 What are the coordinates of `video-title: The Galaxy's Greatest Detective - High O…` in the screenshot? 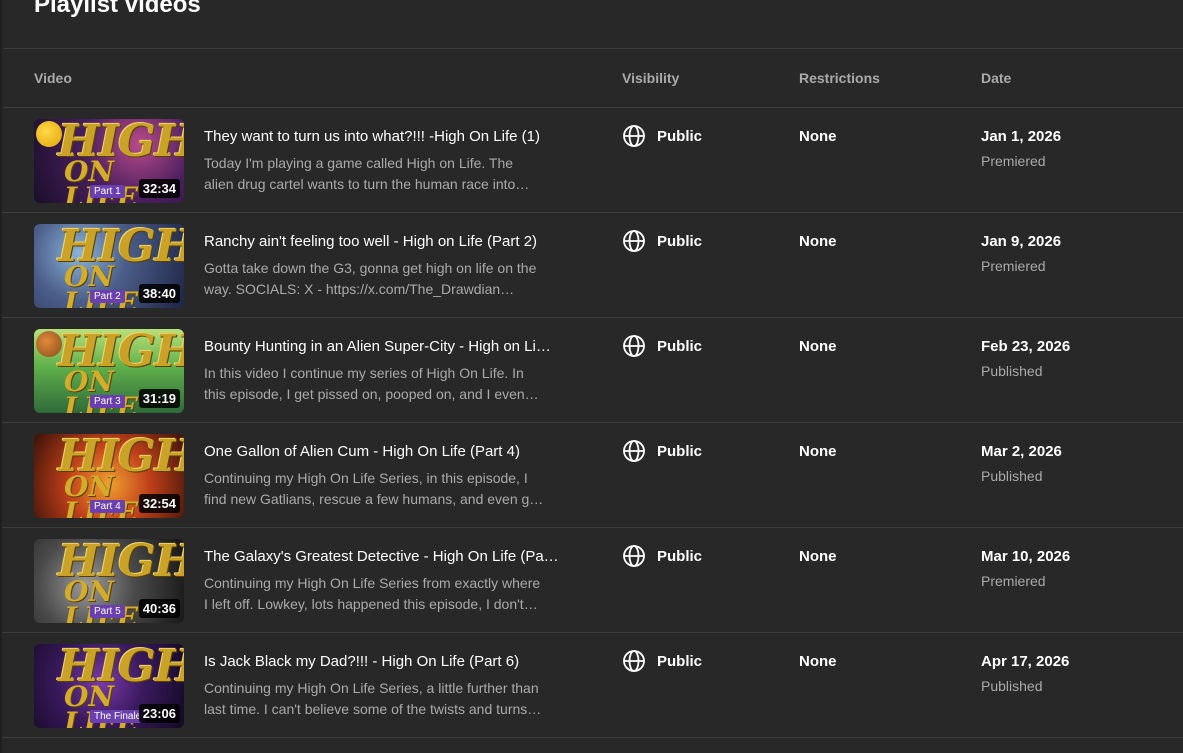 It's located at (390, 556).